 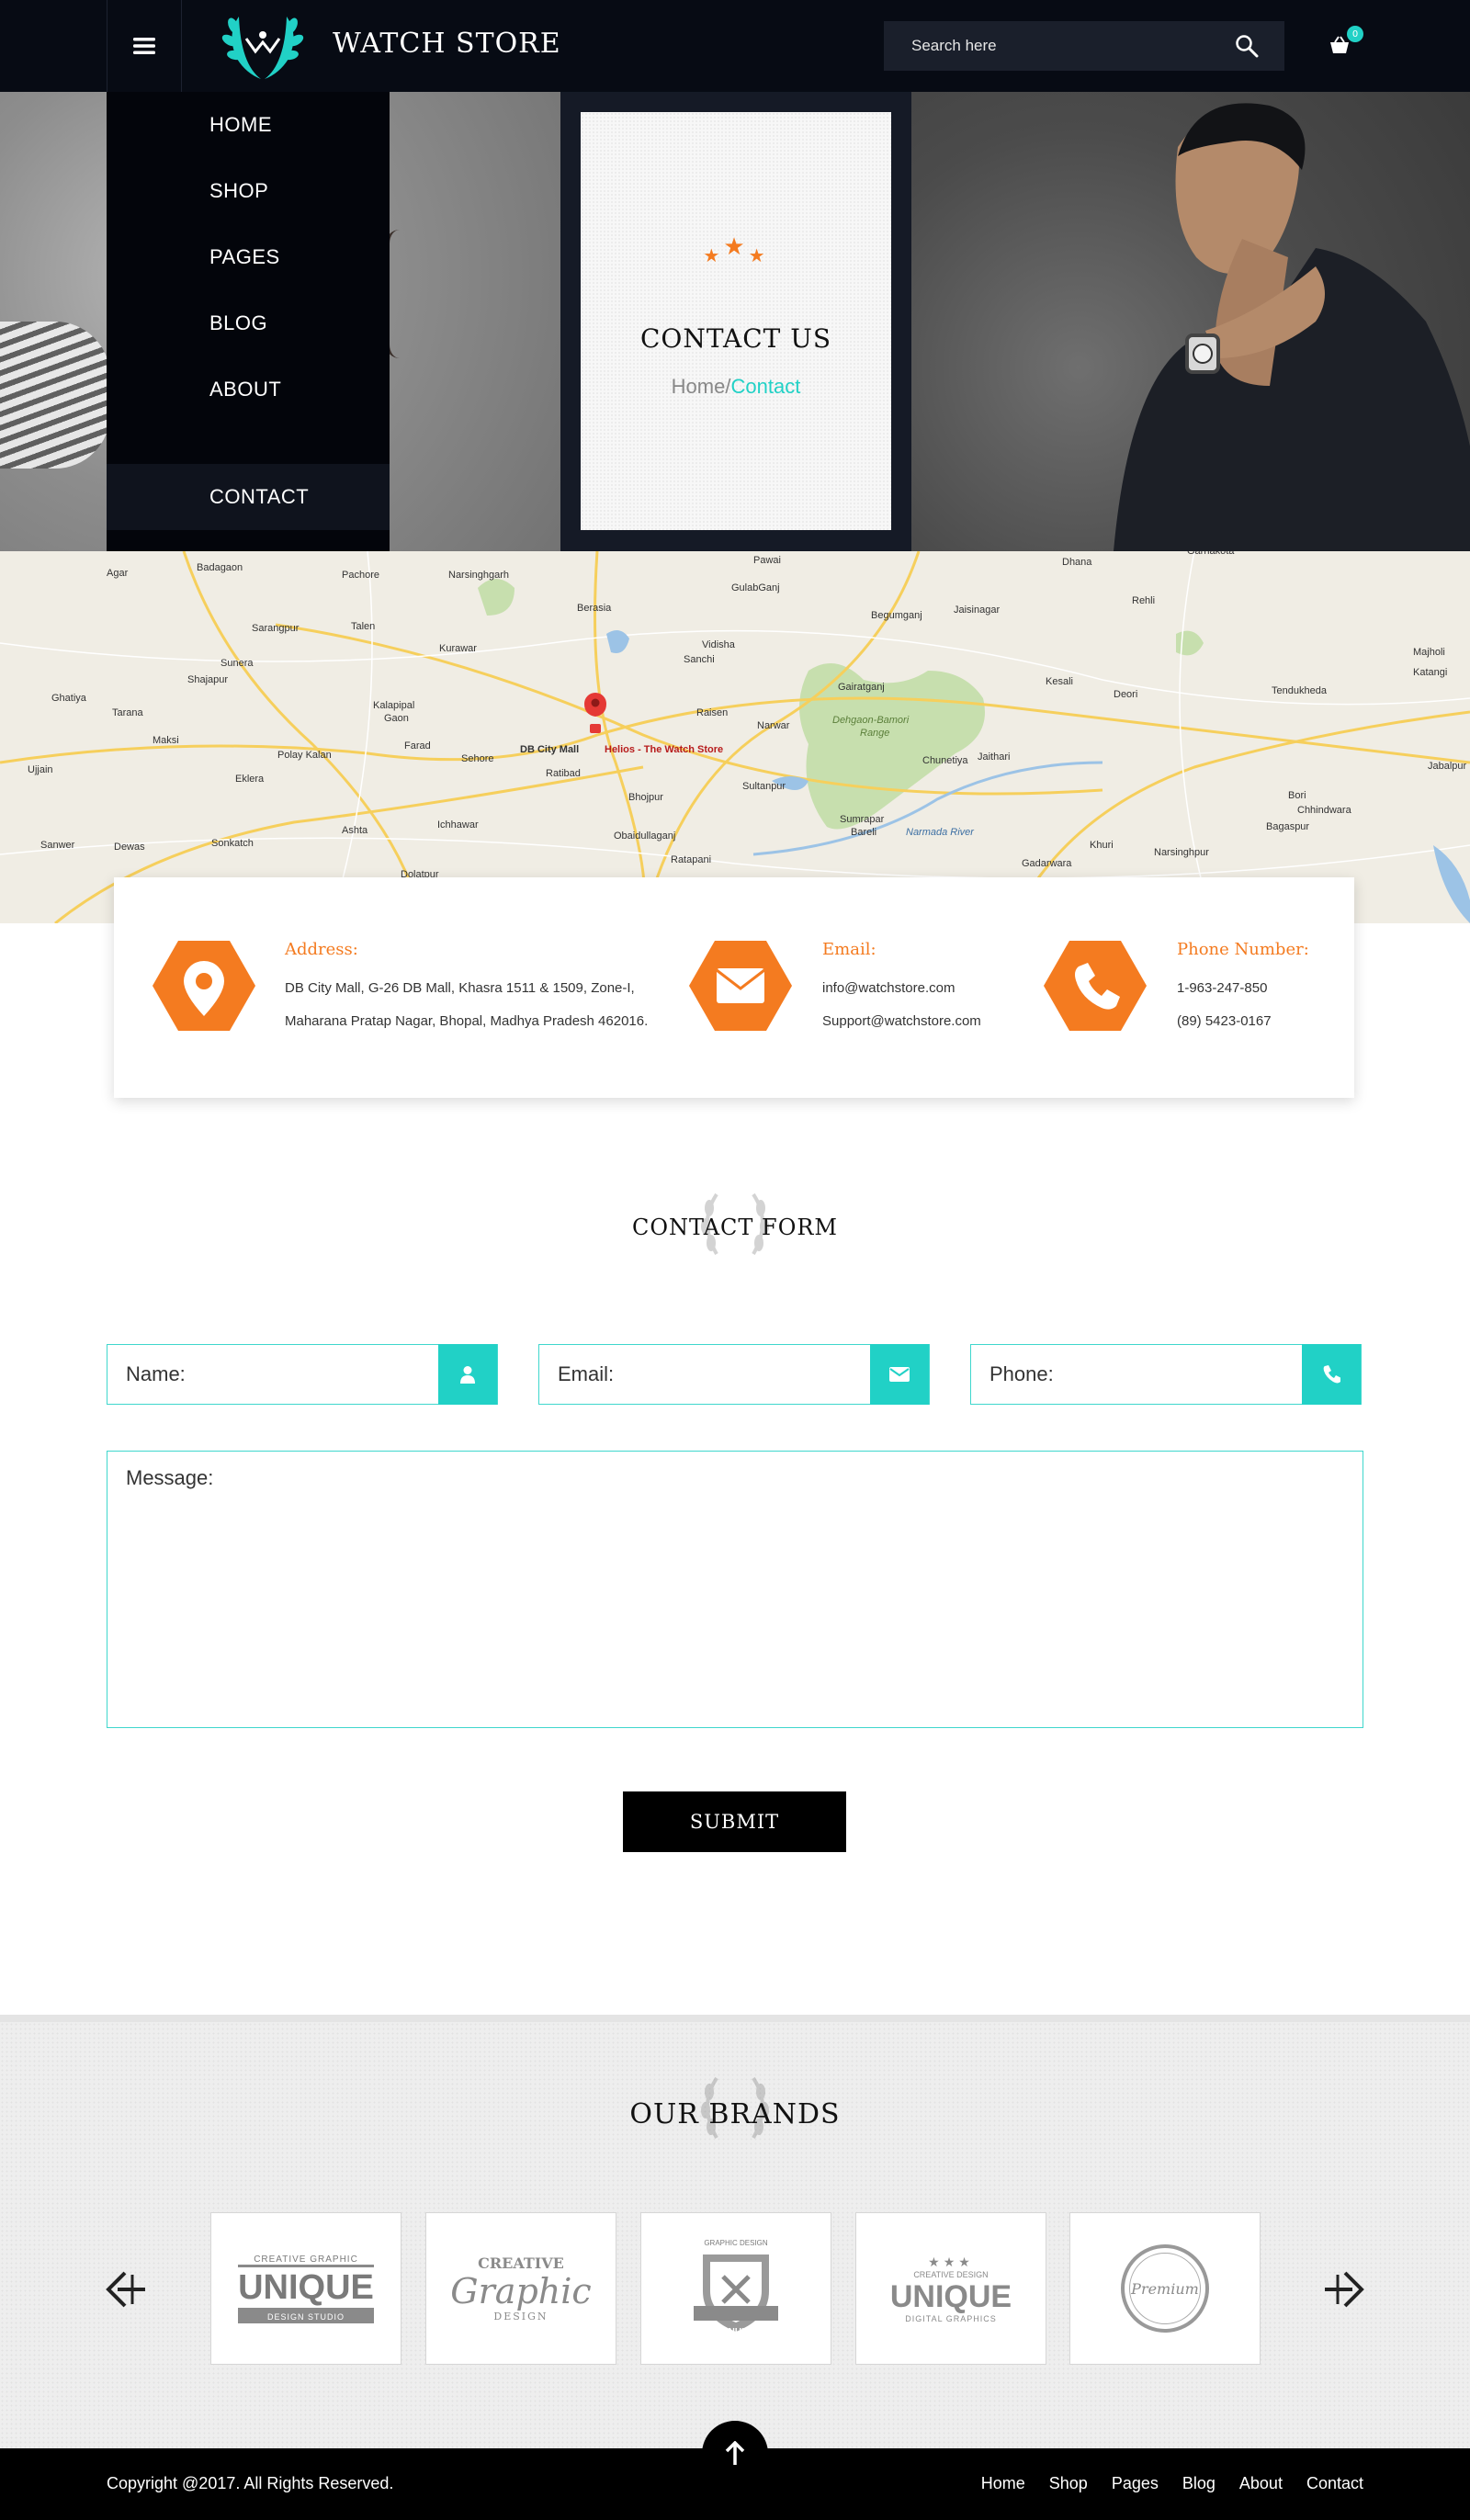 I want to click on footer-nav: Home Shop Pages Blog About Contact, so click(x=1172, y=2483).